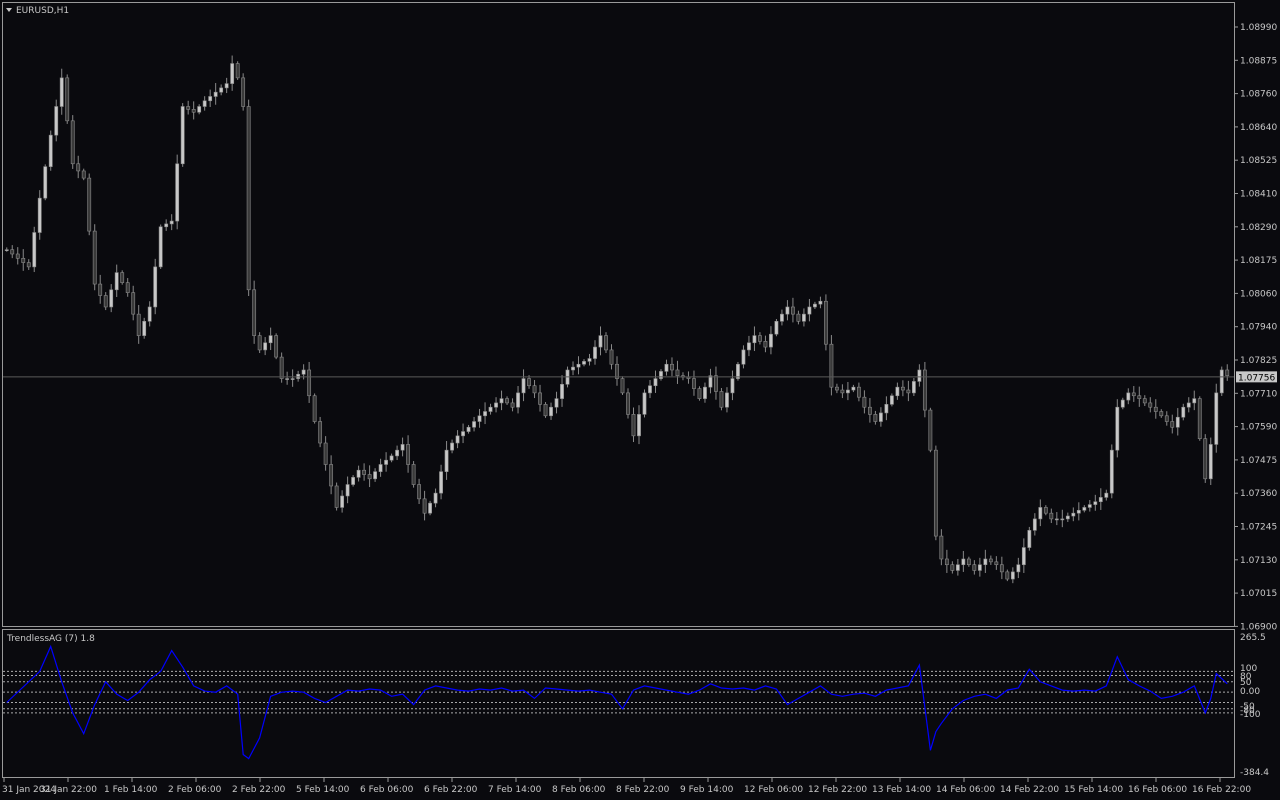  What do you see at coordinates (1258, 195) in the screenshot?
I see `price-tick-label: 1.08410` at bounding box center [1258, 195].